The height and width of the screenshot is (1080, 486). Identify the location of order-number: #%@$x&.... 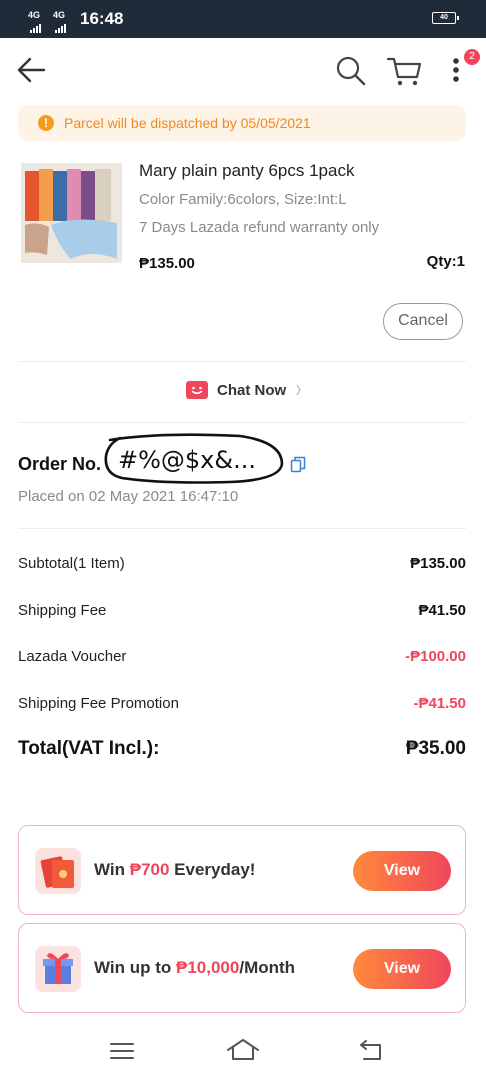
(187, 460).